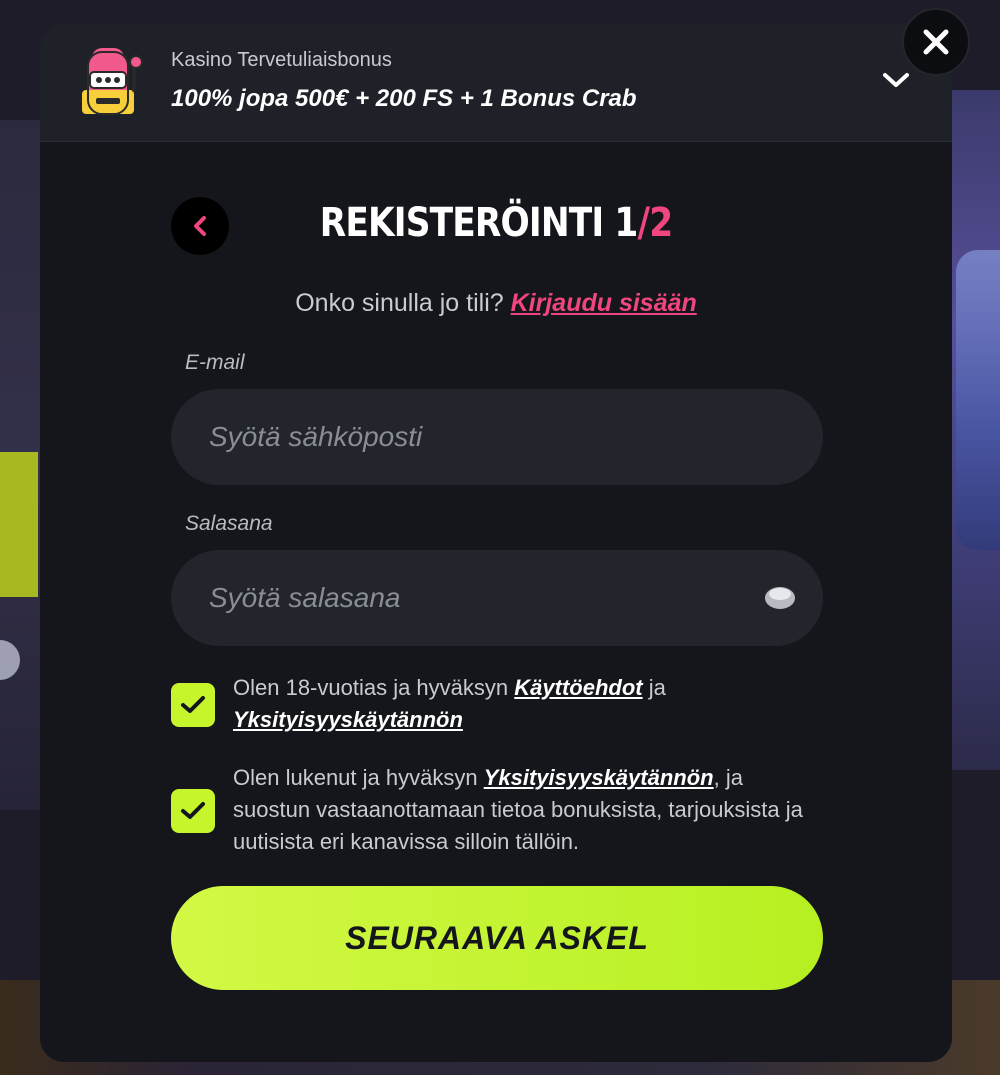  I want to click on step-total: 2, so click(661, 223).